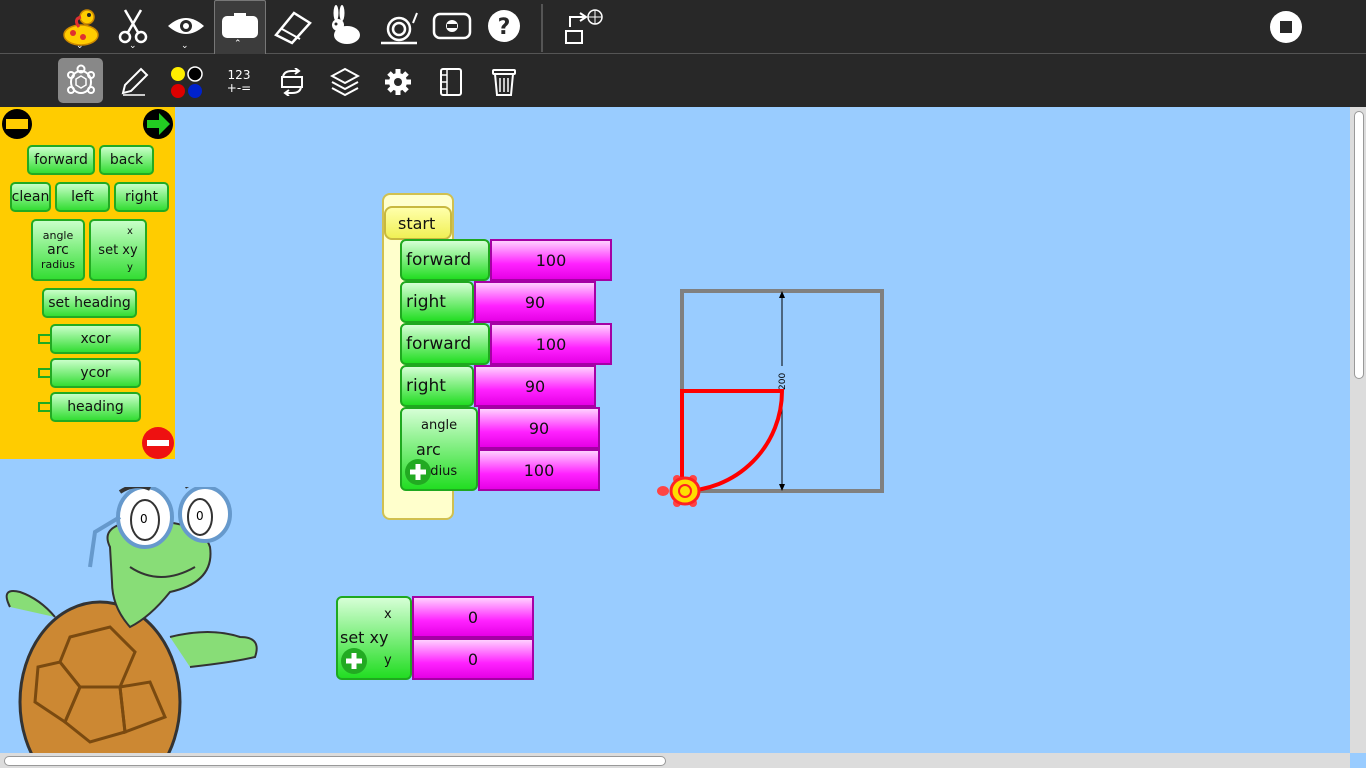 The image size is (1366, 768). I want to click on palette-back-block: back, so click(126, 160).